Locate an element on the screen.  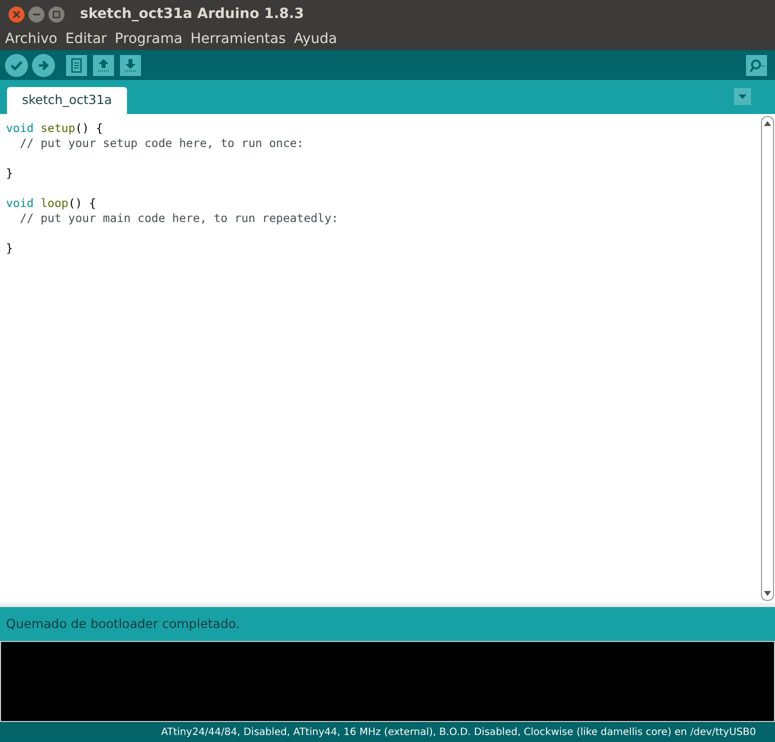
menu-item: Ayuda is located at coordinates (316, 39).